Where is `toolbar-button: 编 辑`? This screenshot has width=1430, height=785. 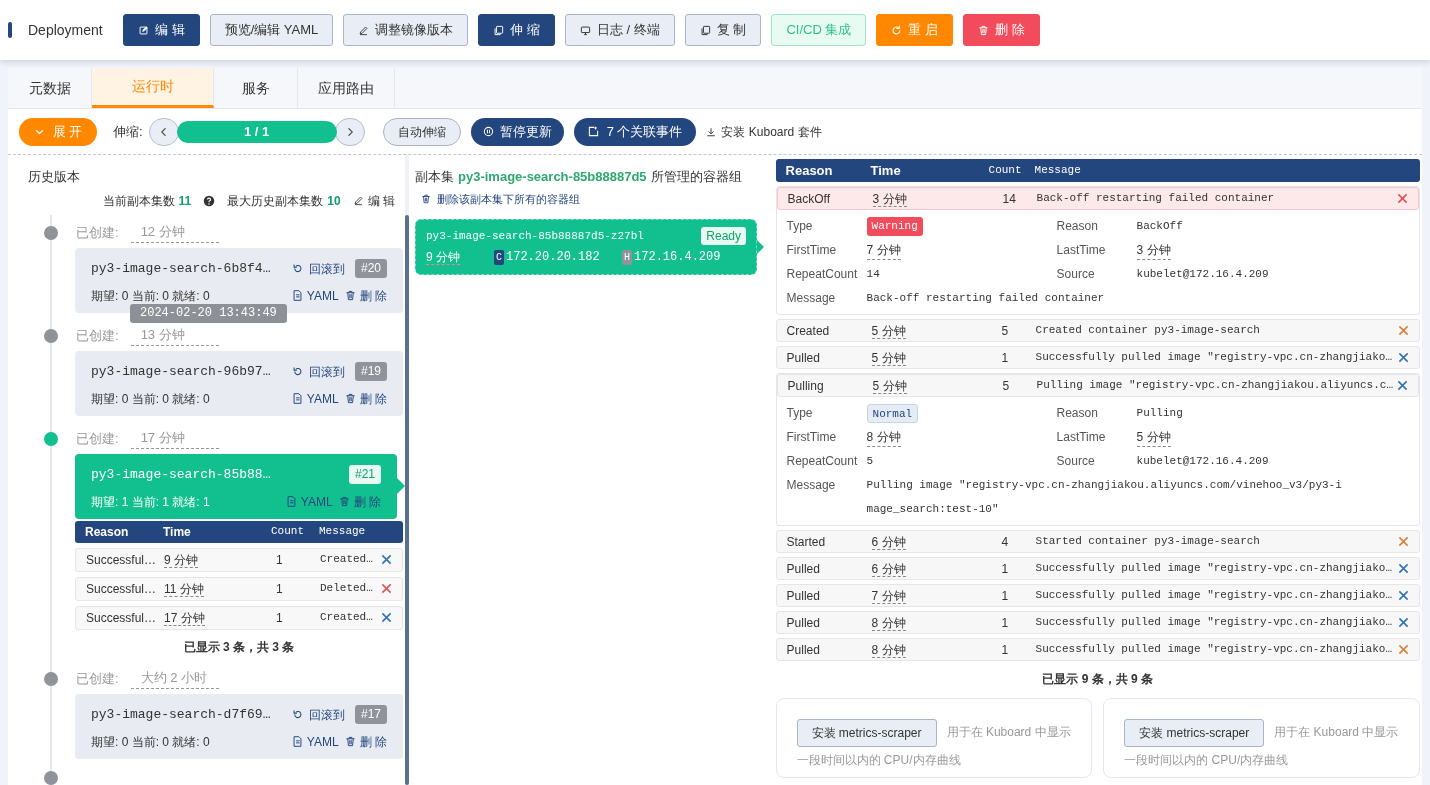 toolbar-button: 编 辑 is located at coordinates (161, 30).